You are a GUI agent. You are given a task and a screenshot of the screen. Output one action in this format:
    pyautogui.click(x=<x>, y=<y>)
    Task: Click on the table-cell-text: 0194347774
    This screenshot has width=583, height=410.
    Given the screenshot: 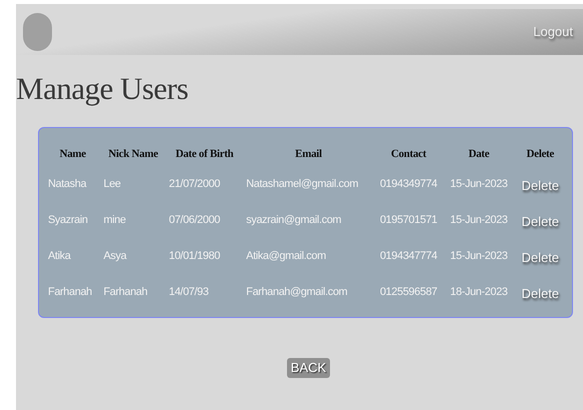 What is the action you would take?
    pyautogui.click(x=408, y=256)
    